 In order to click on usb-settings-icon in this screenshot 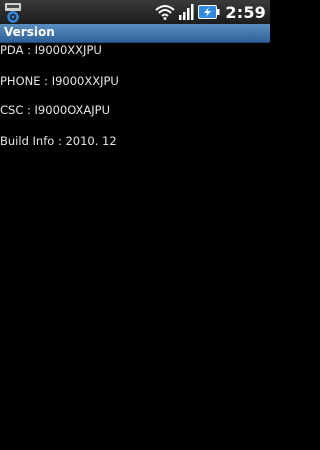, I will do `click(13, 12)`.